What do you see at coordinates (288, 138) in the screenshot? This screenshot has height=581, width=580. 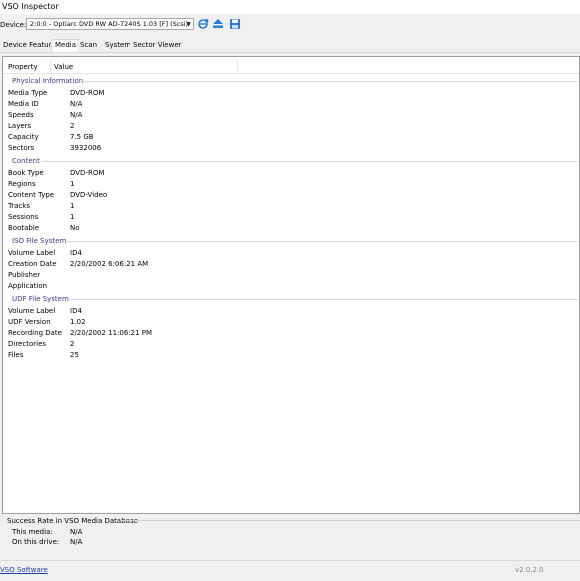 I see `table-row: Capacity 7.5 GB` at bounding box center [288, 138].